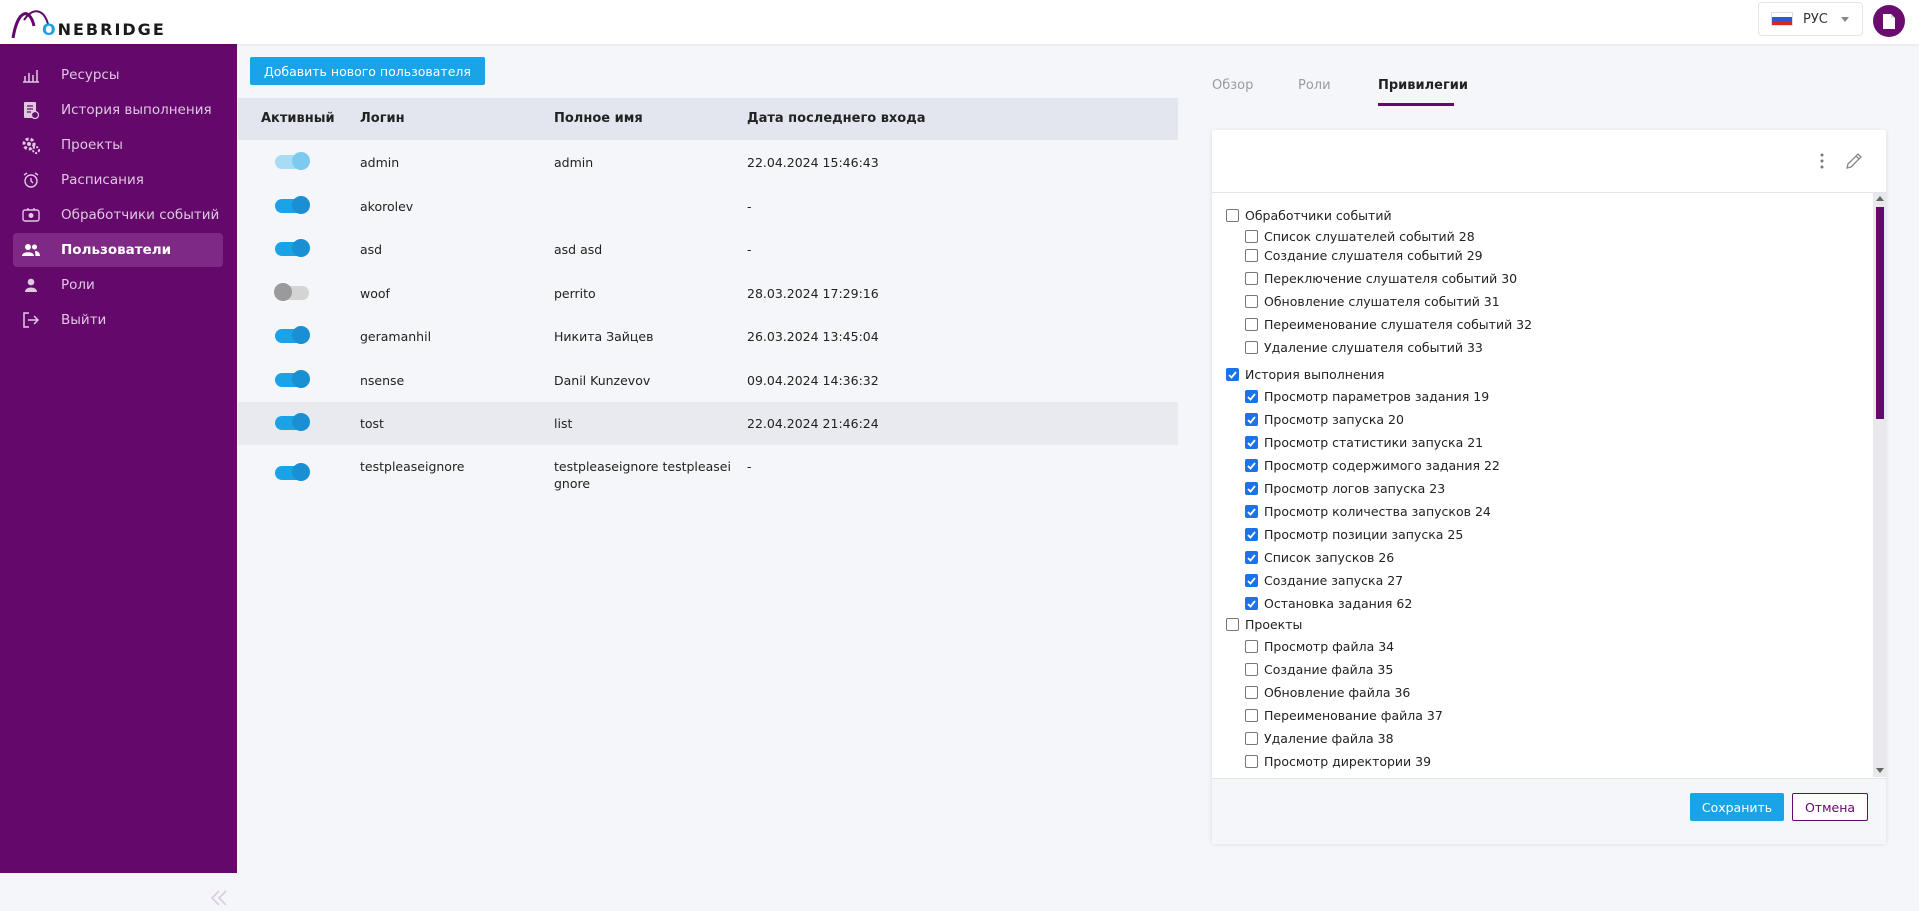 The width and height of the screenshot is (1919, 911). What do you see at coordinates (1880, 770) in the screenshot?
I see `scroll-down-arrow-icon` at bounding box center [1880, 770].